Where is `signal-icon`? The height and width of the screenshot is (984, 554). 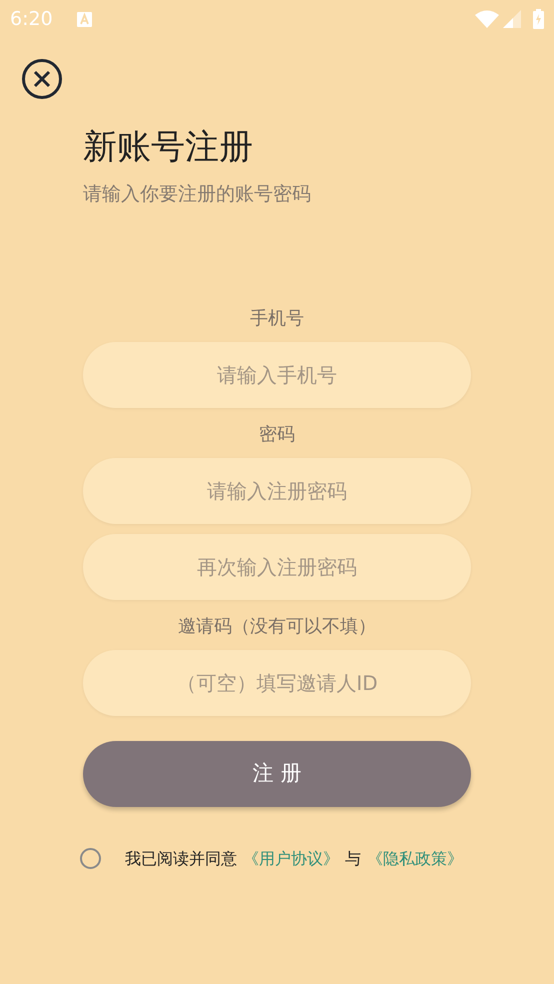
signal-icon is located at coordinates (512, 19).